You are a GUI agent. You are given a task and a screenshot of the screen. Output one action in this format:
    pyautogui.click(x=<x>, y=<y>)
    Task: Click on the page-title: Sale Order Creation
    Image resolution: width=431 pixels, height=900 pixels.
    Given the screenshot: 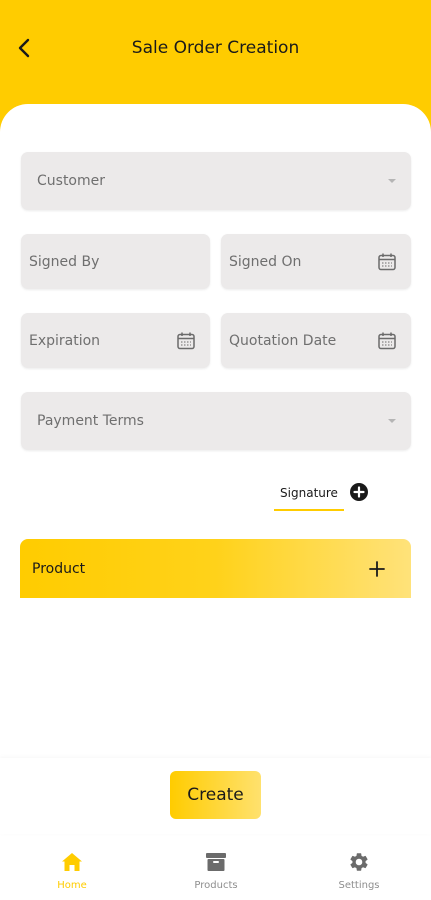 What is the action you would take?
    pyautogui.click(x=215, y=48)
    